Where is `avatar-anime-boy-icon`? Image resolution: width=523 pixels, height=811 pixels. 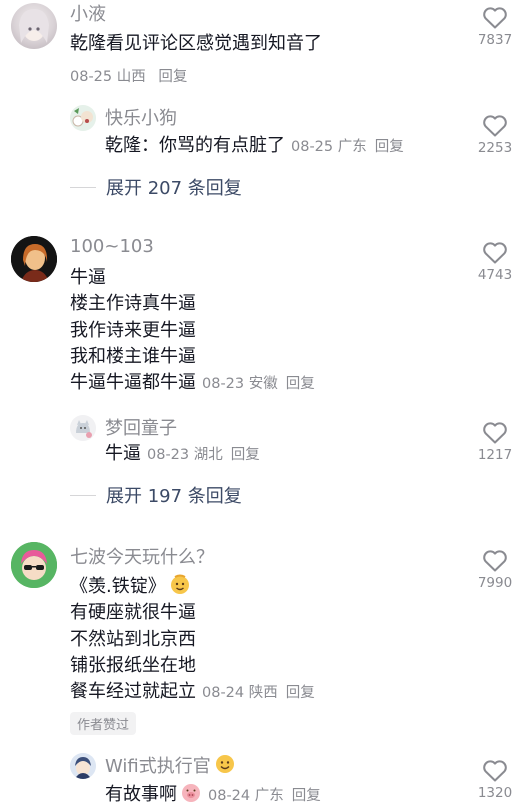
avatar-anime-boy-icon is located at coordinates (83, 766).